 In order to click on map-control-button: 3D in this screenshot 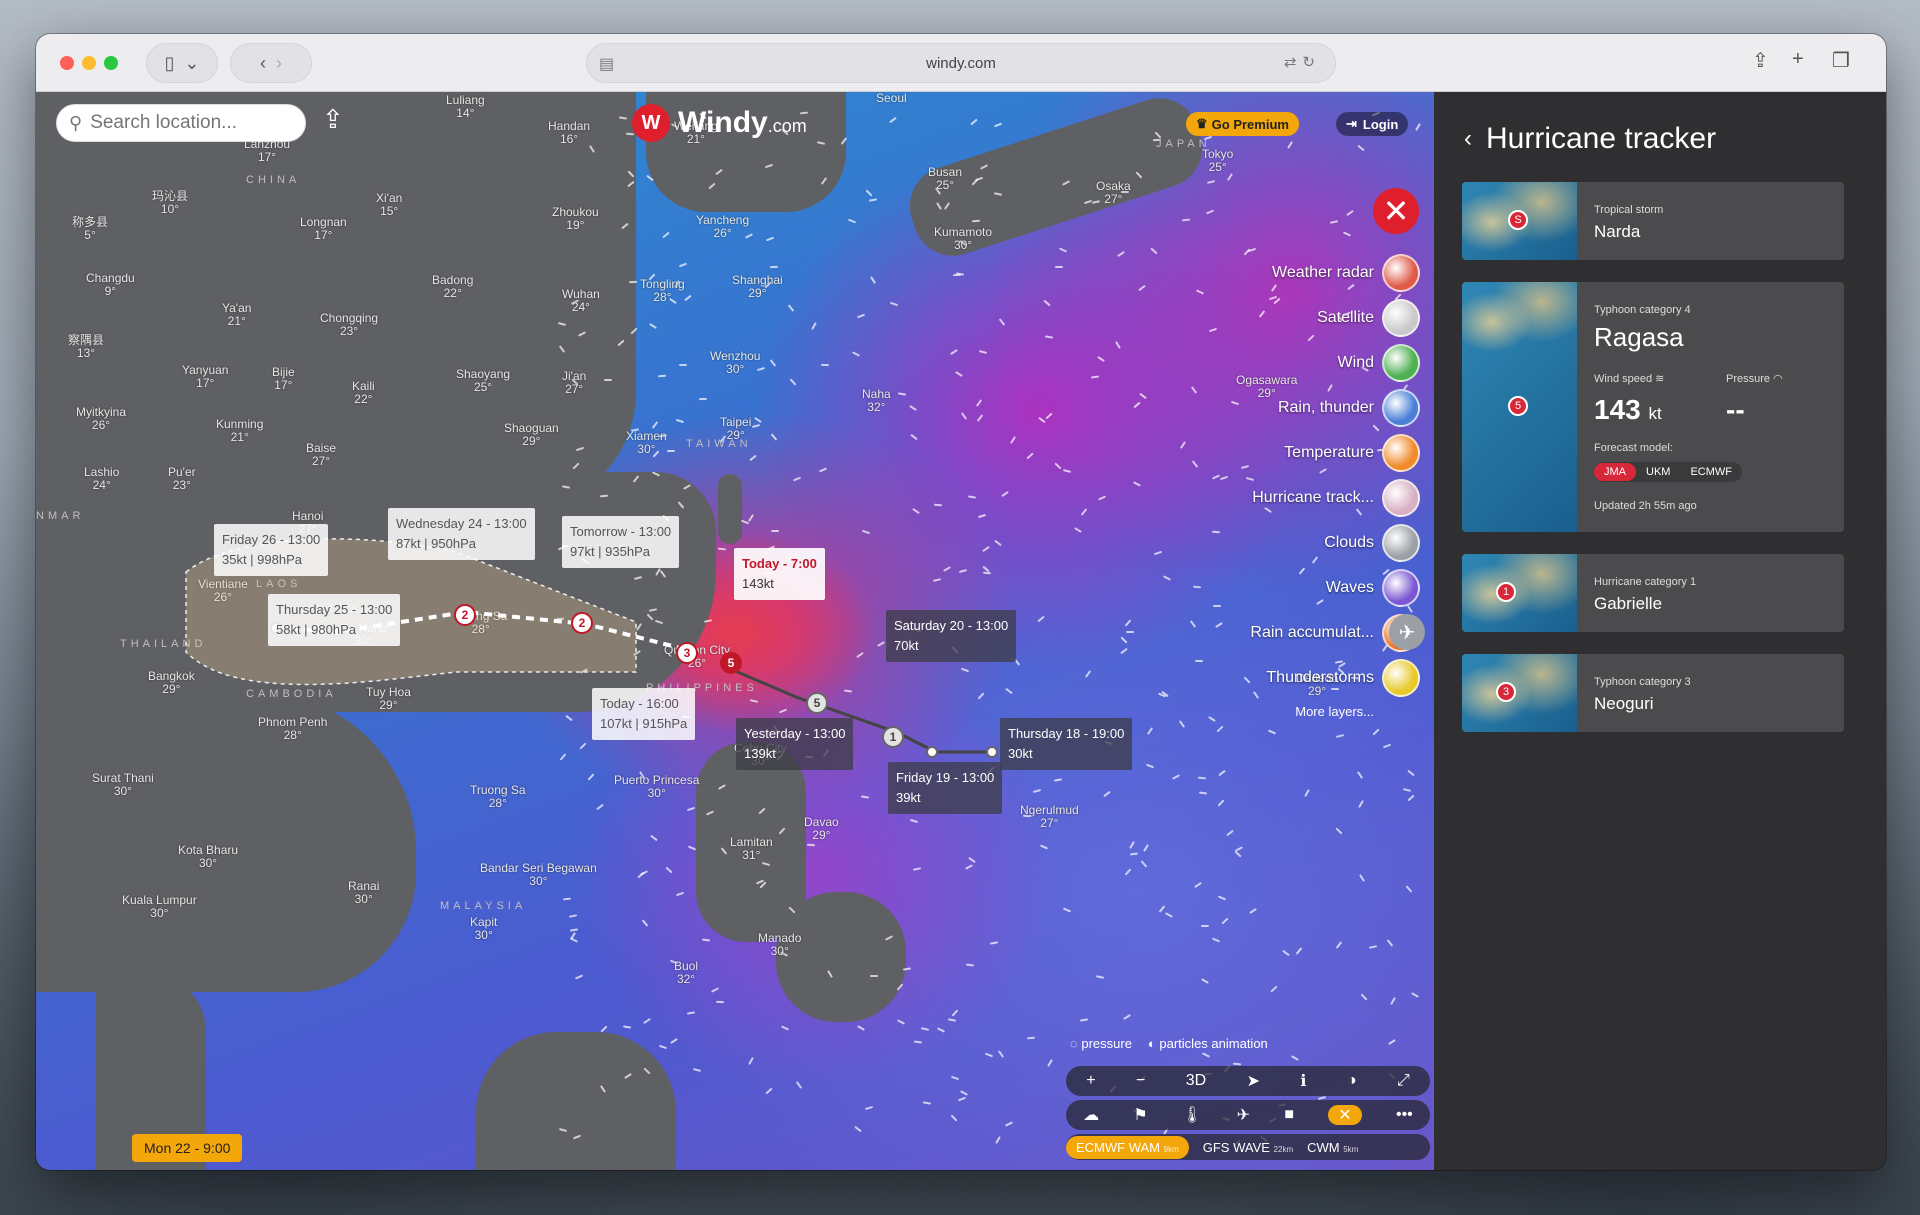, I will do `click(1196, 1081)`.